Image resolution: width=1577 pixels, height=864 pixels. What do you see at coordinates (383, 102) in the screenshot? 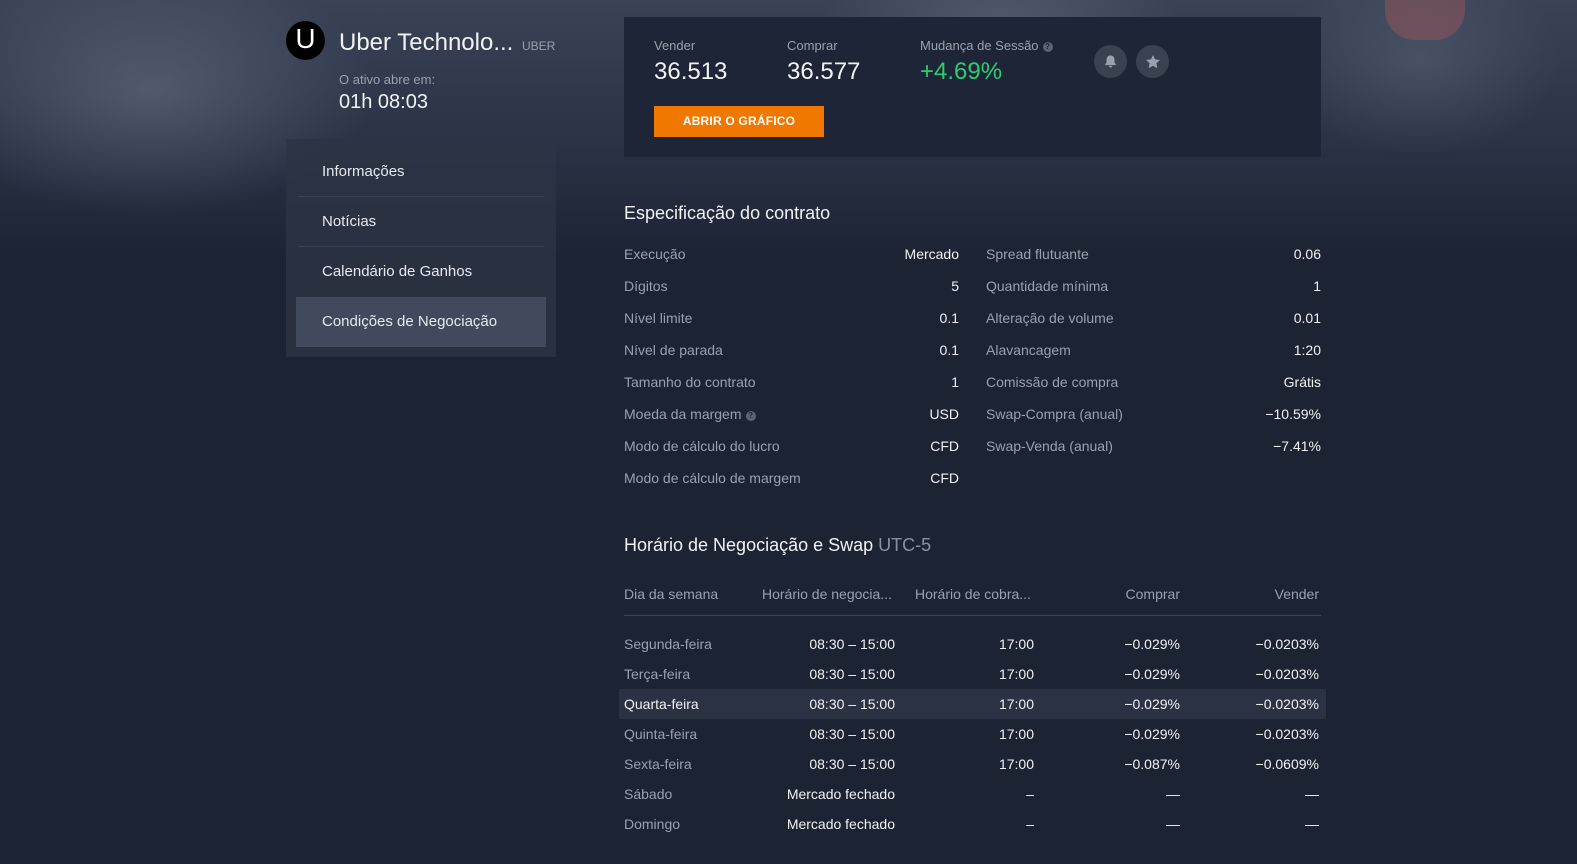
I see `opens-countdown: 01h 08:03` at bounding box center [383, 102].